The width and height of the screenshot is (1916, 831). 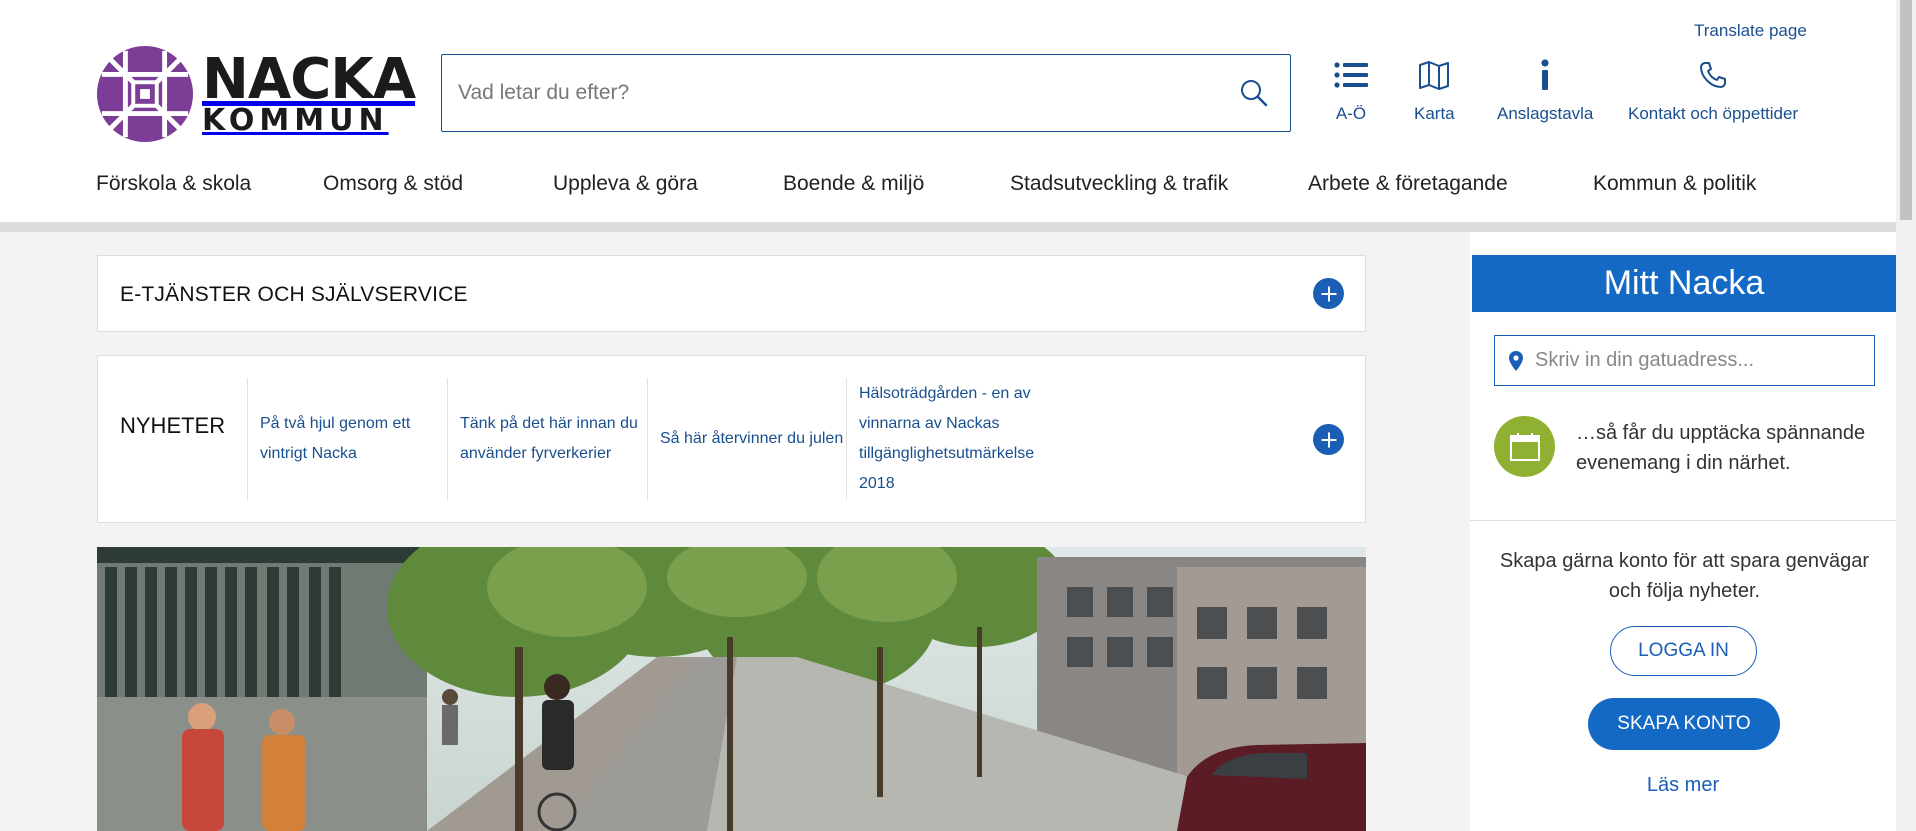 I want to click on search-input, so click(x=838, y=92).